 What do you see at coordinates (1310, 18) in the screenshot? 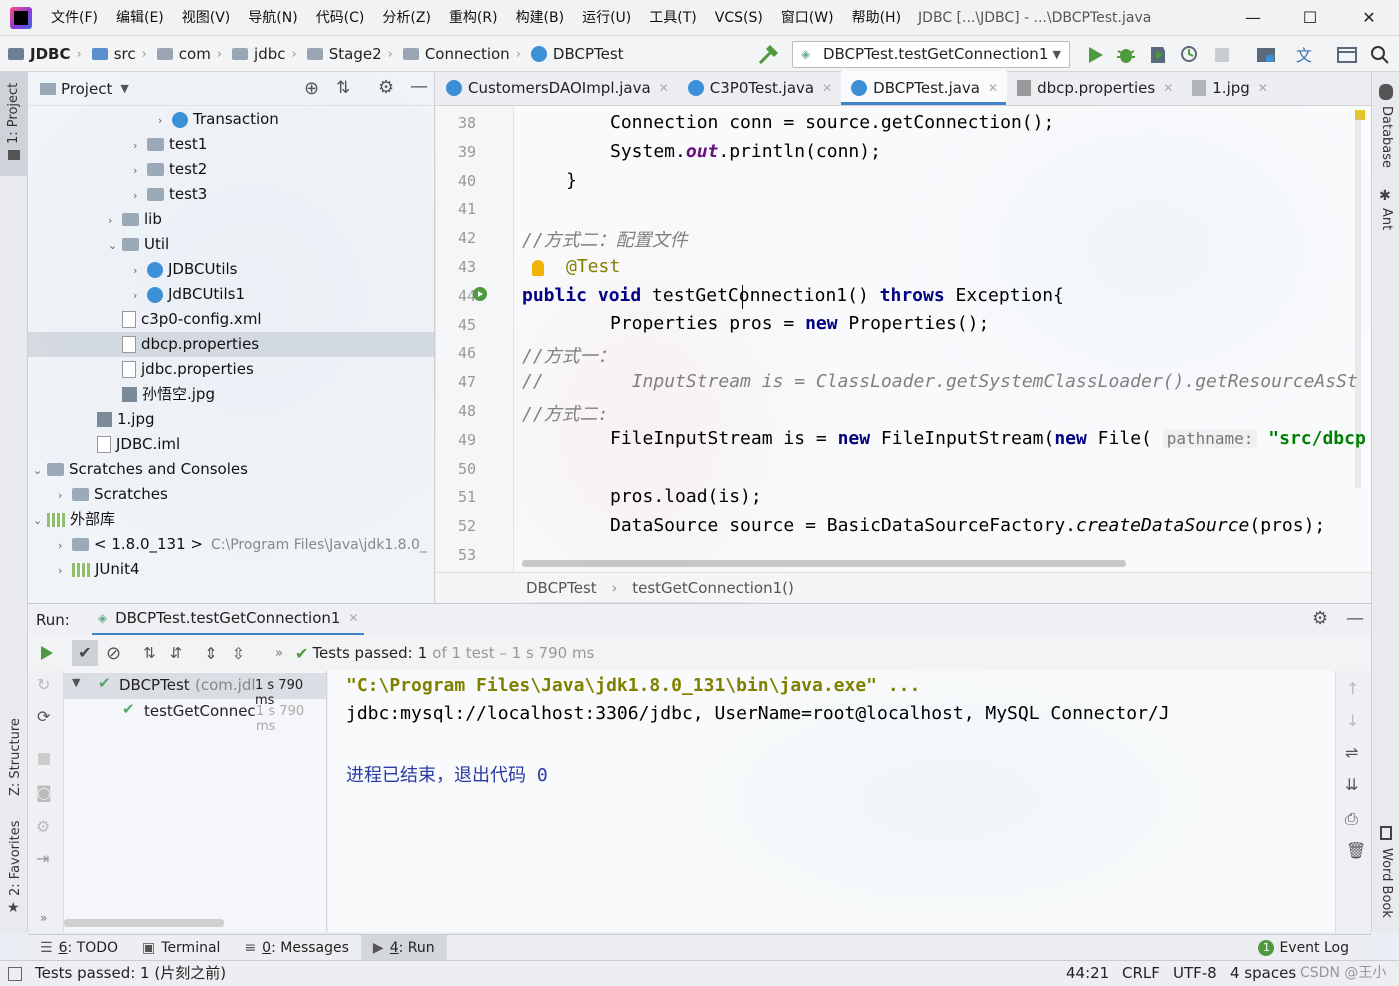
I see `maximize-button: ☐` at bounding box center [1310, 18].